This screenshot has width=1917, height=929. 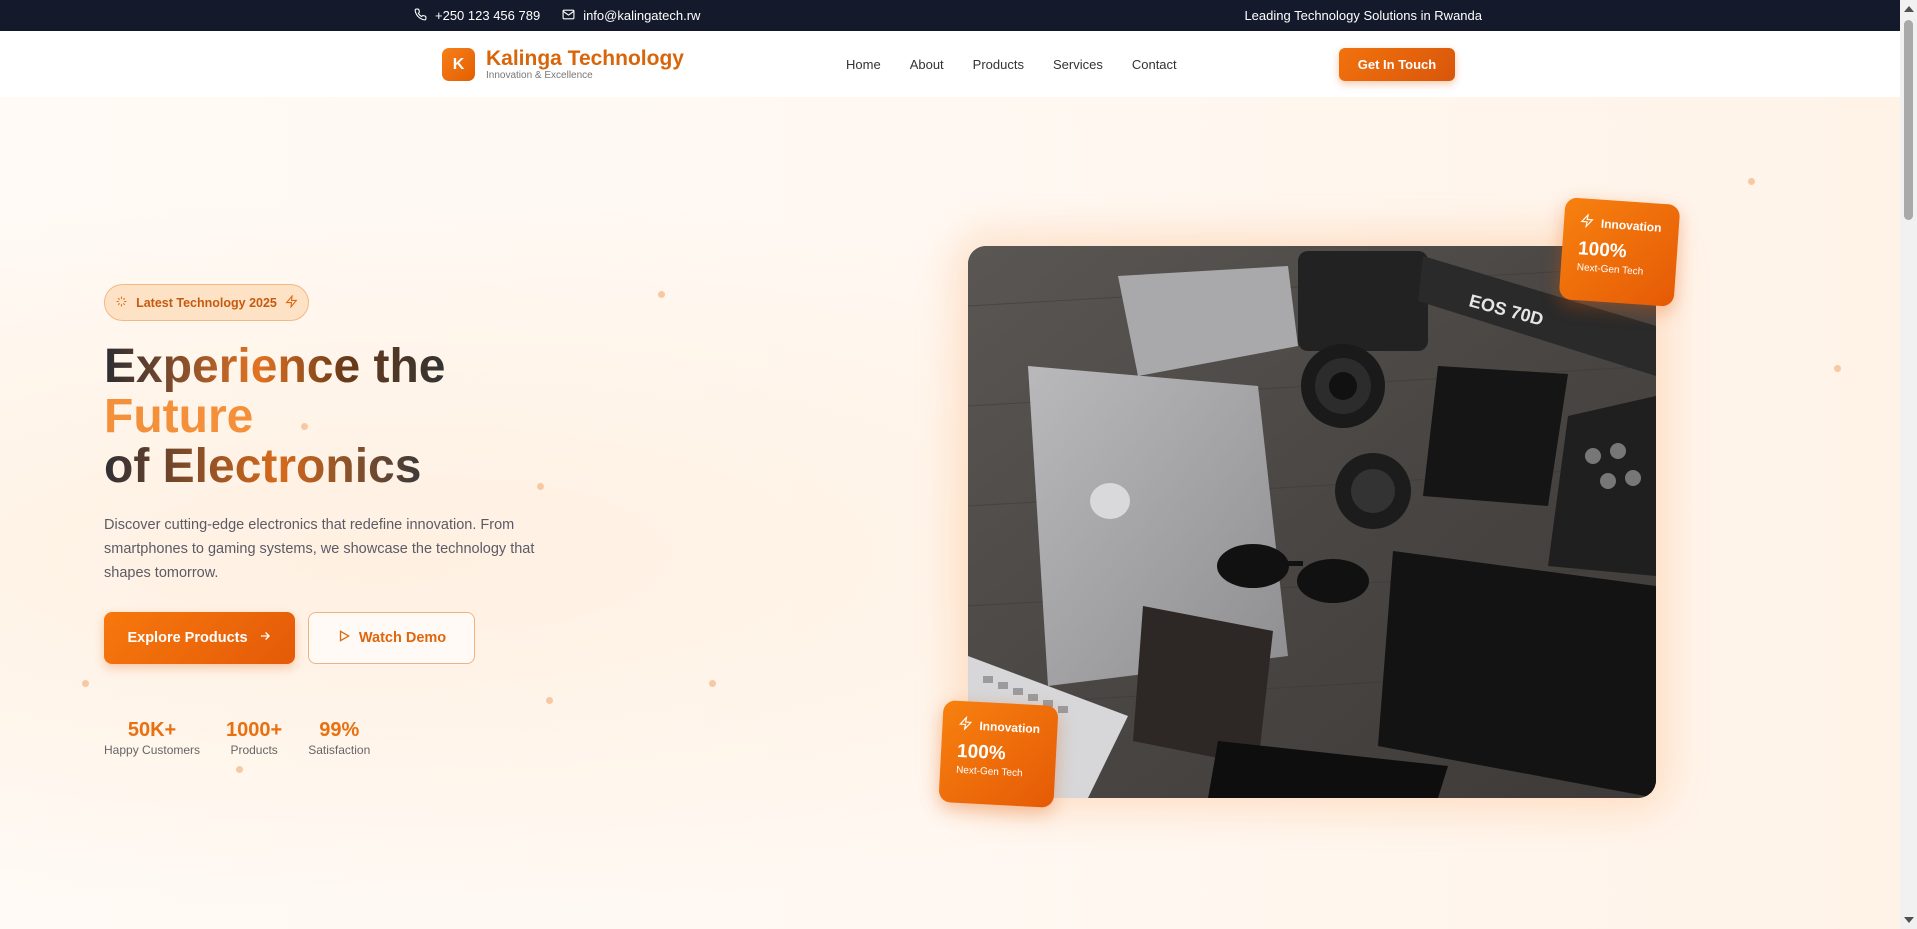 I want to click on brand-subtitle: Innovation & Excellence, so click(x=539, y=75).